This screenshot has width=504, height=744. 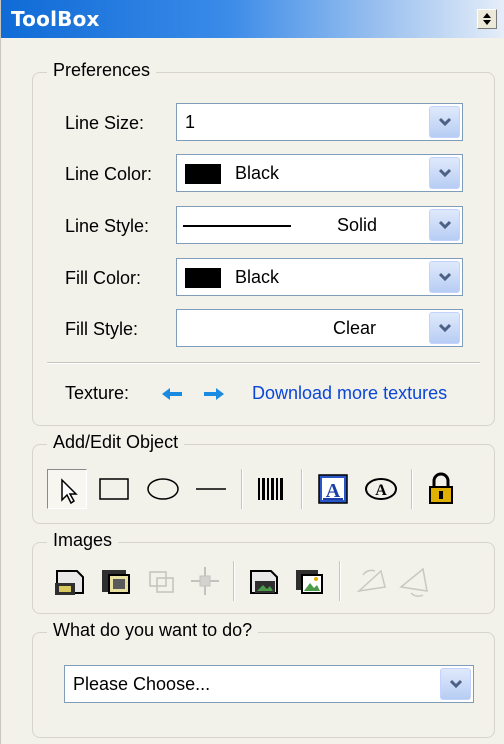 I want to click on rectangle-tool, so click(x=115, y=489).